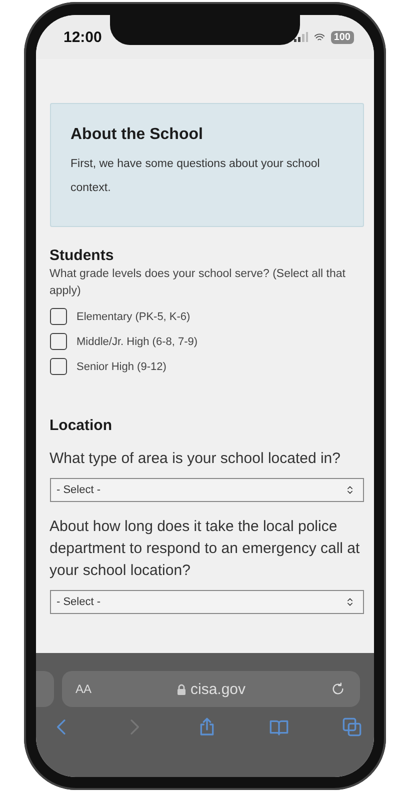 The image size is (409, 792). Describe the element at coordinates (196, 459) in the screenshot. I see `question-text: What type of area is your school located in?` at that location.